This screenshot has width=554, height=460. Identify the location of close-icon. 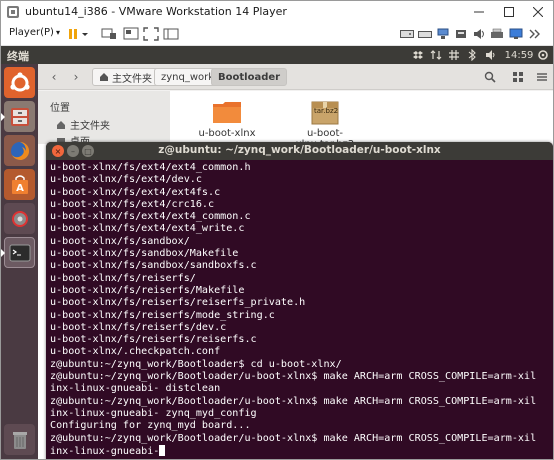
(538, 12).